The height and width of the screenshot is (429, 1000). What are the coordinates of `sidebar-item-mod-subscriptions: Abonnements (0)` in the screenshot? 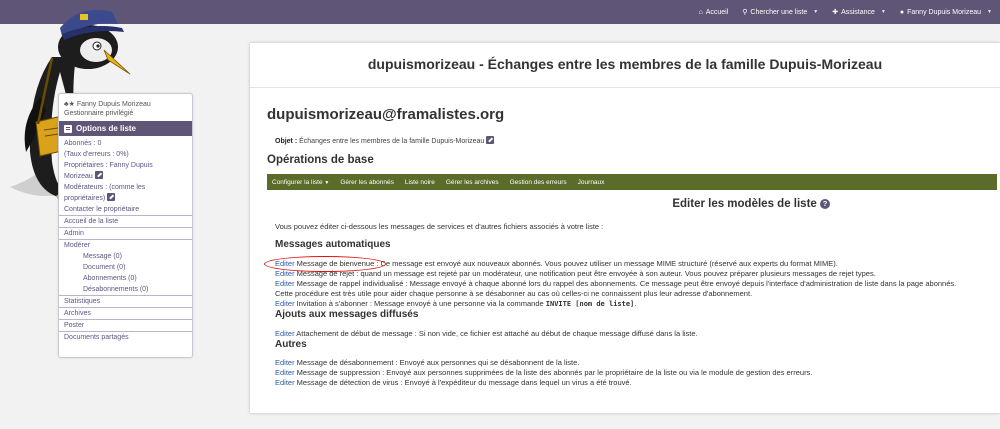 It's located at (125, 278).